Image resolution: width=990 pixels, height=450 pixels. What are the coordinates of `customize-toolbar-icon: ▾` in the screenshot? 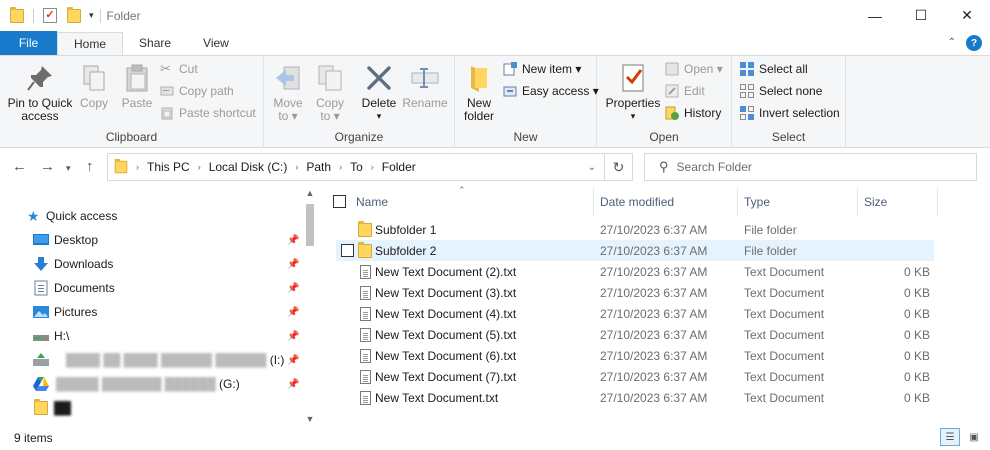 It's located at (91, 15).